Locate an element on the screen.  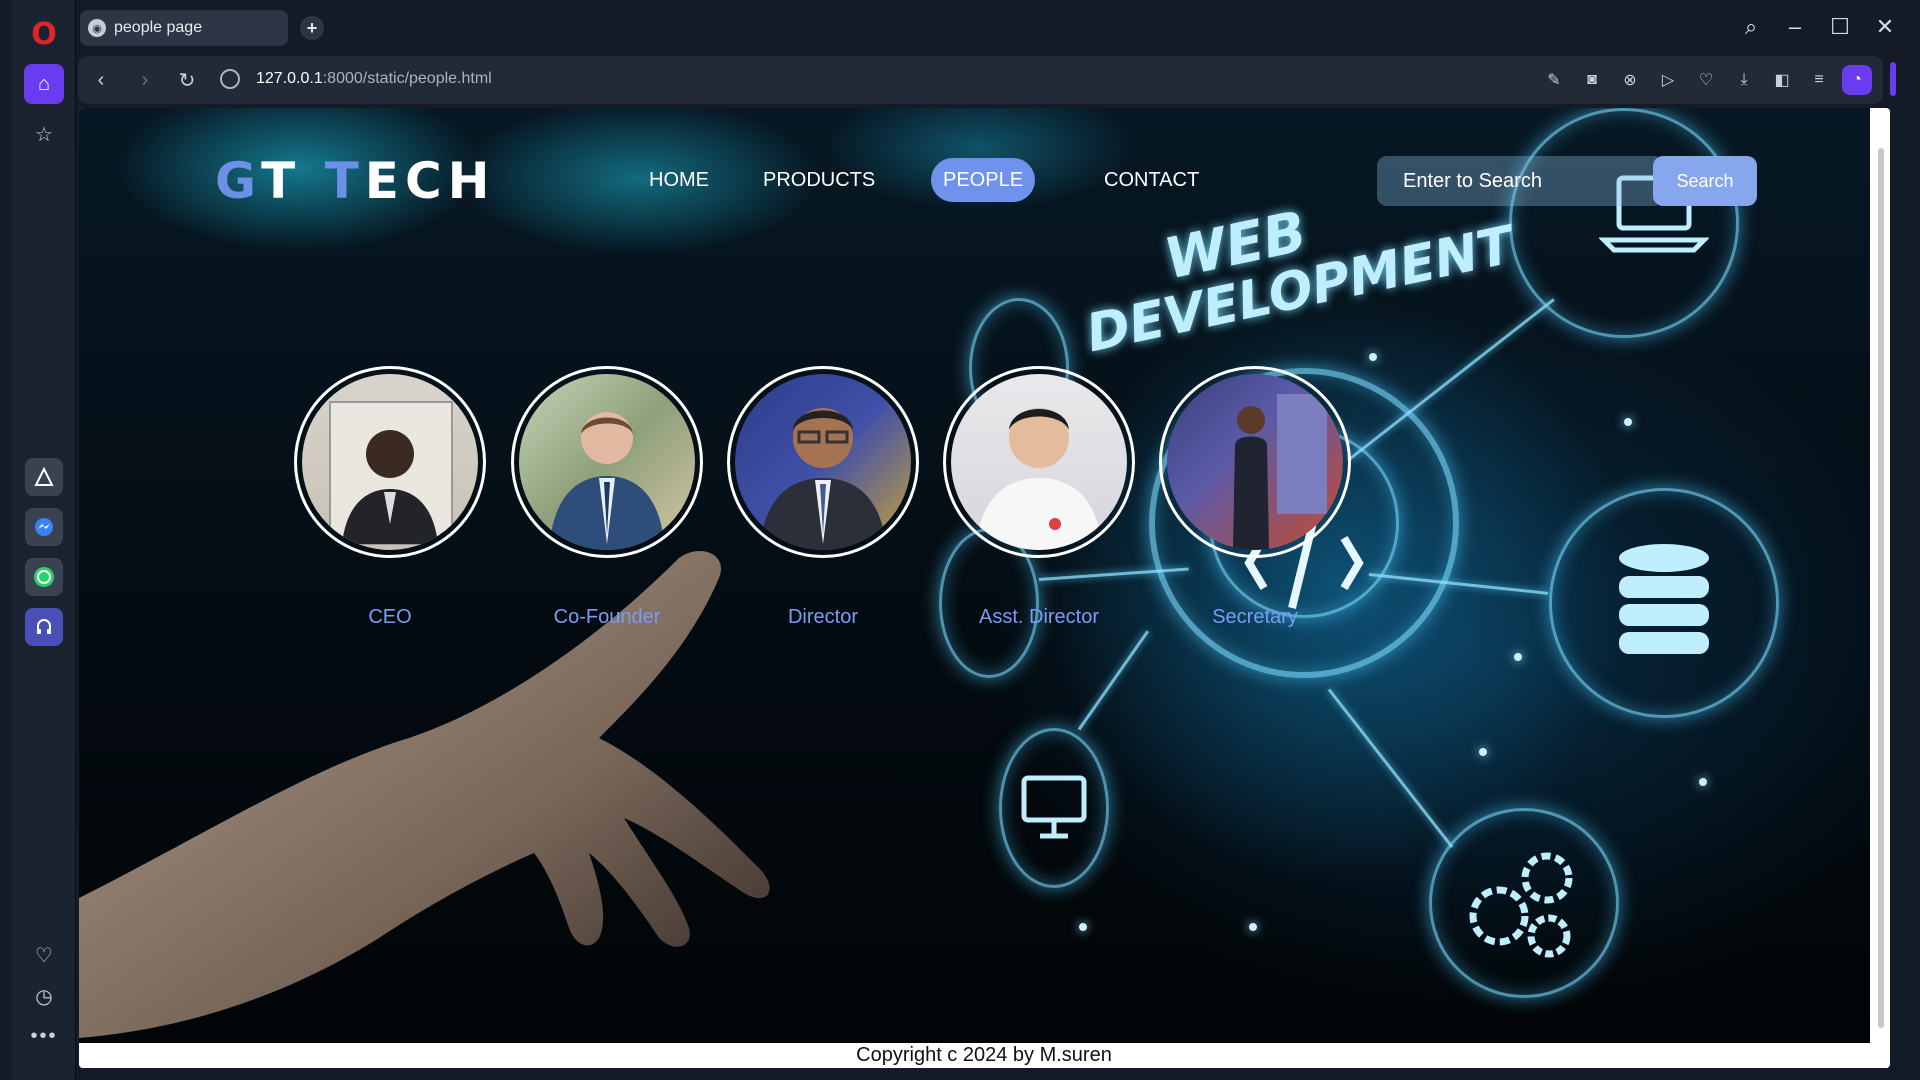
nav-people: PEOPLE is located at coordinates (983, 180).